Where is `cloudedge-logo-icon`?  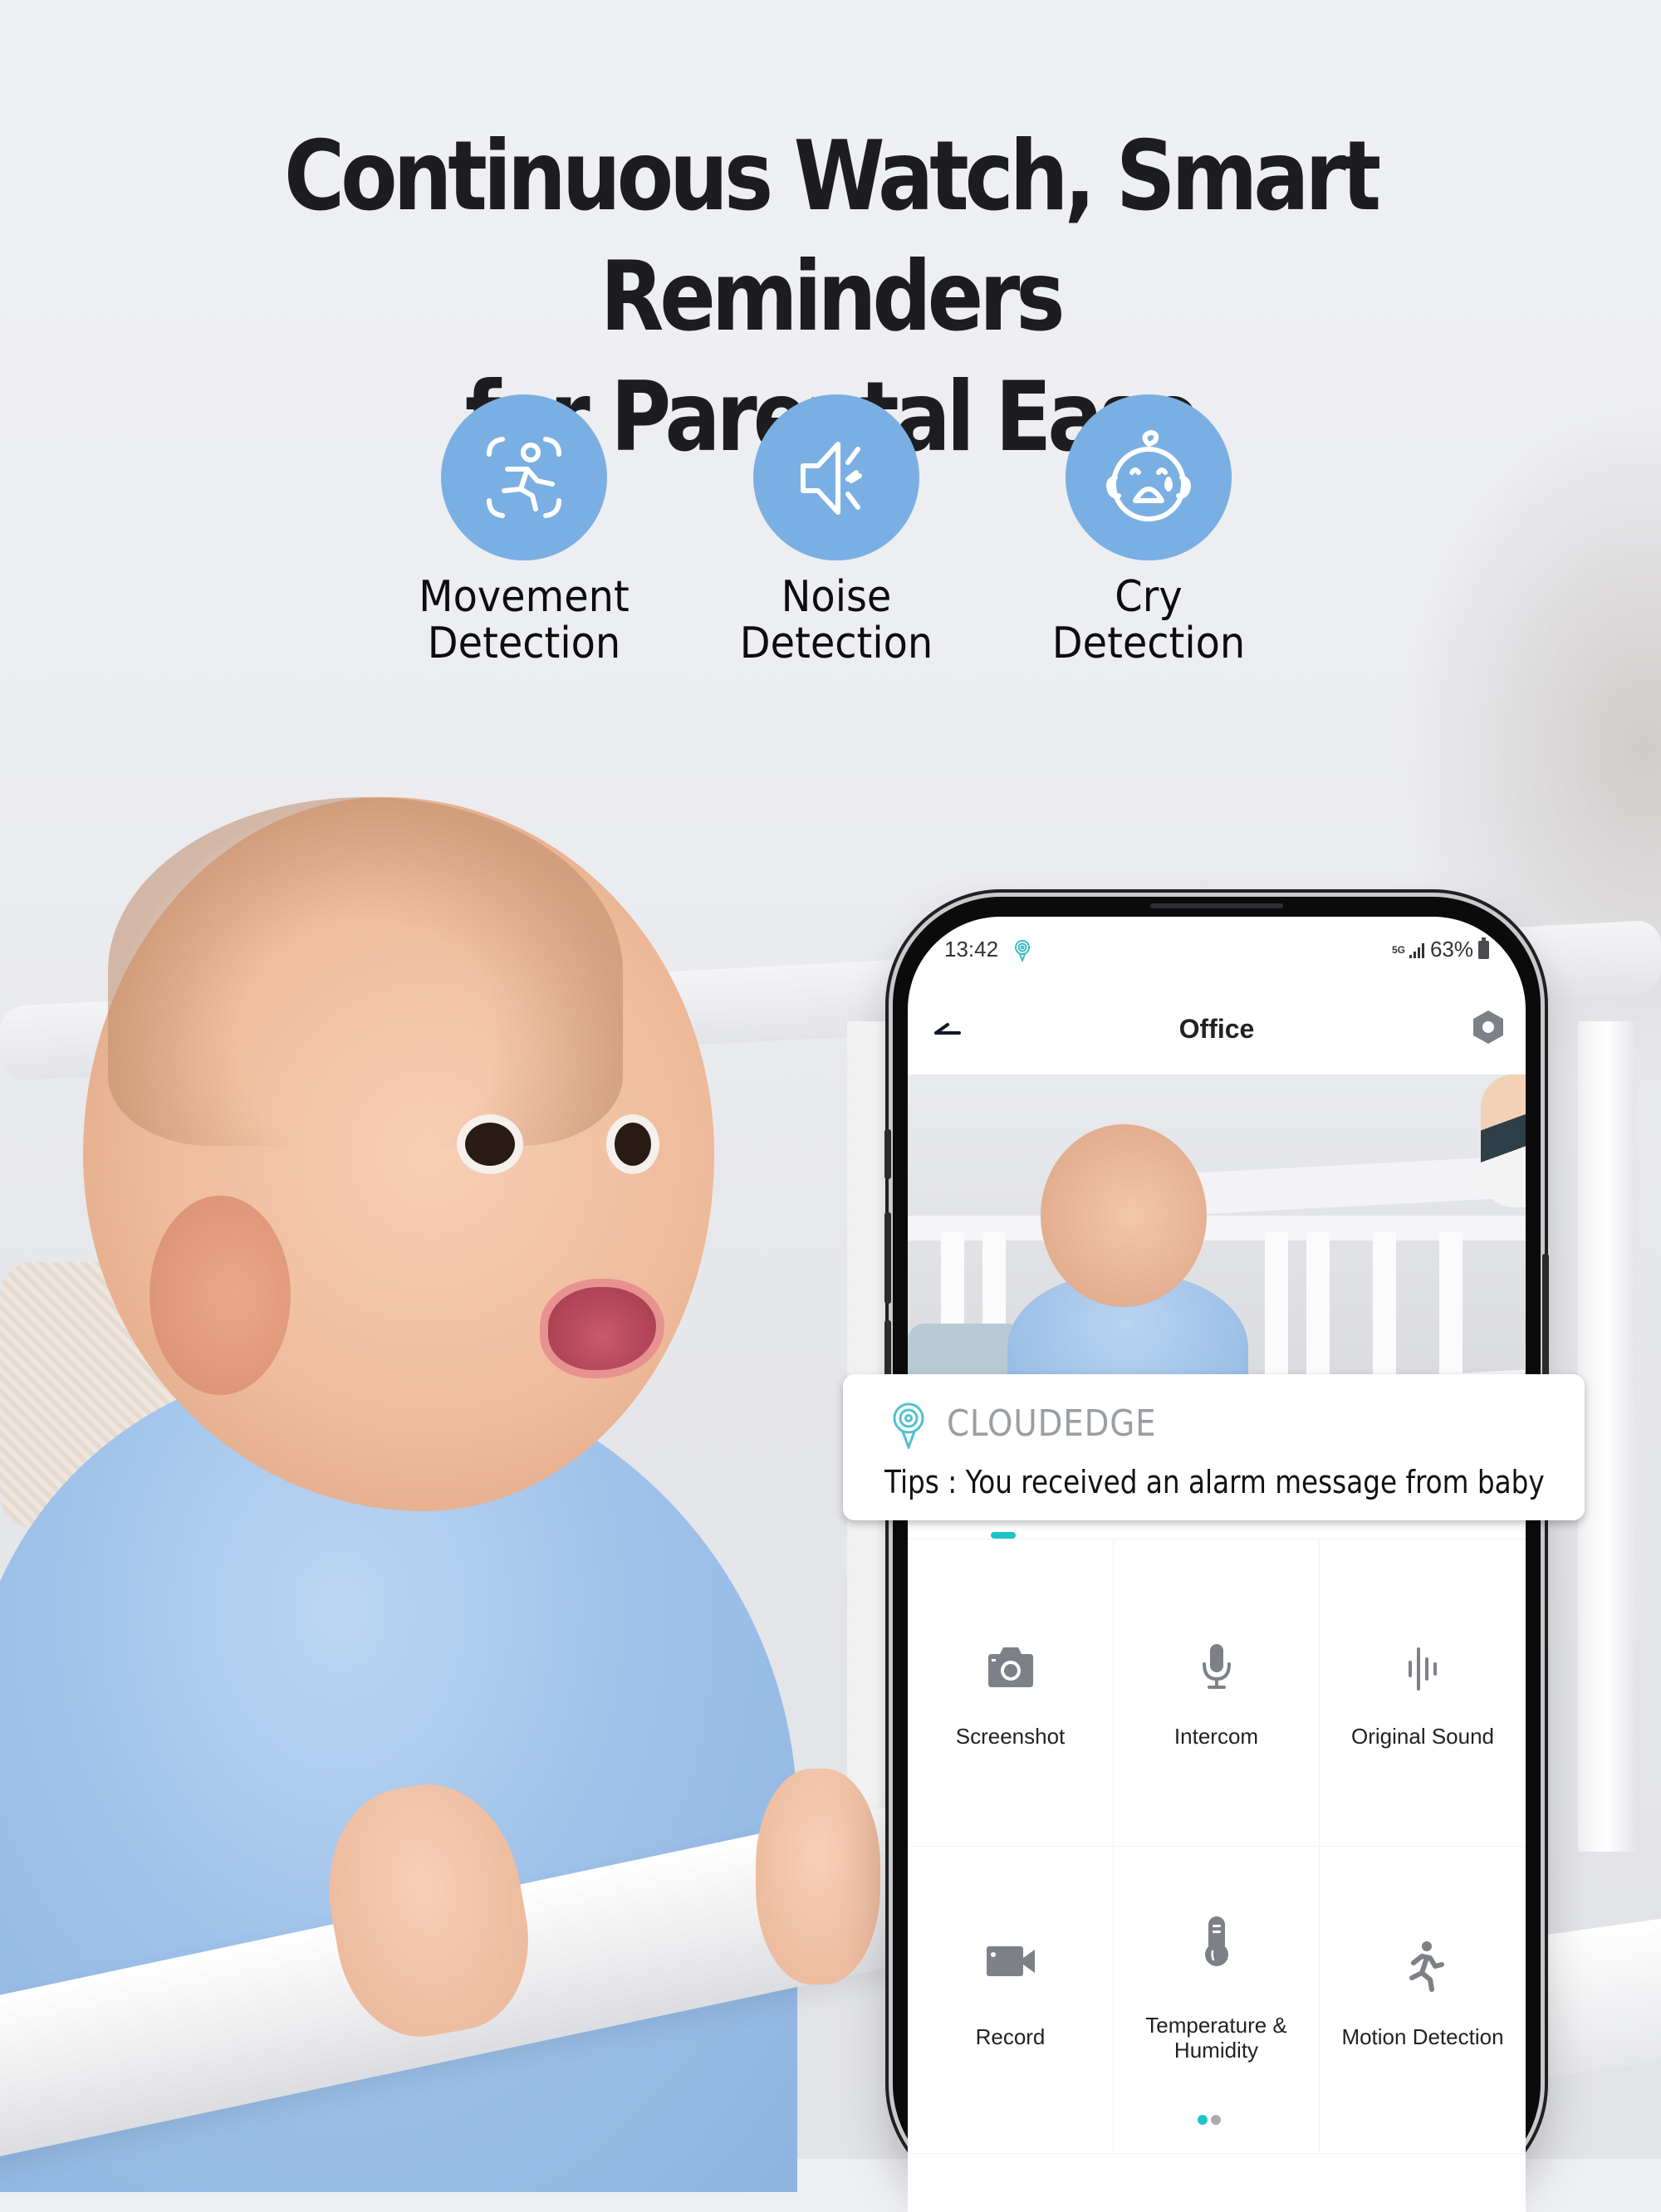 cloudedge-logo-icon is located at coordinates (909, 1425).